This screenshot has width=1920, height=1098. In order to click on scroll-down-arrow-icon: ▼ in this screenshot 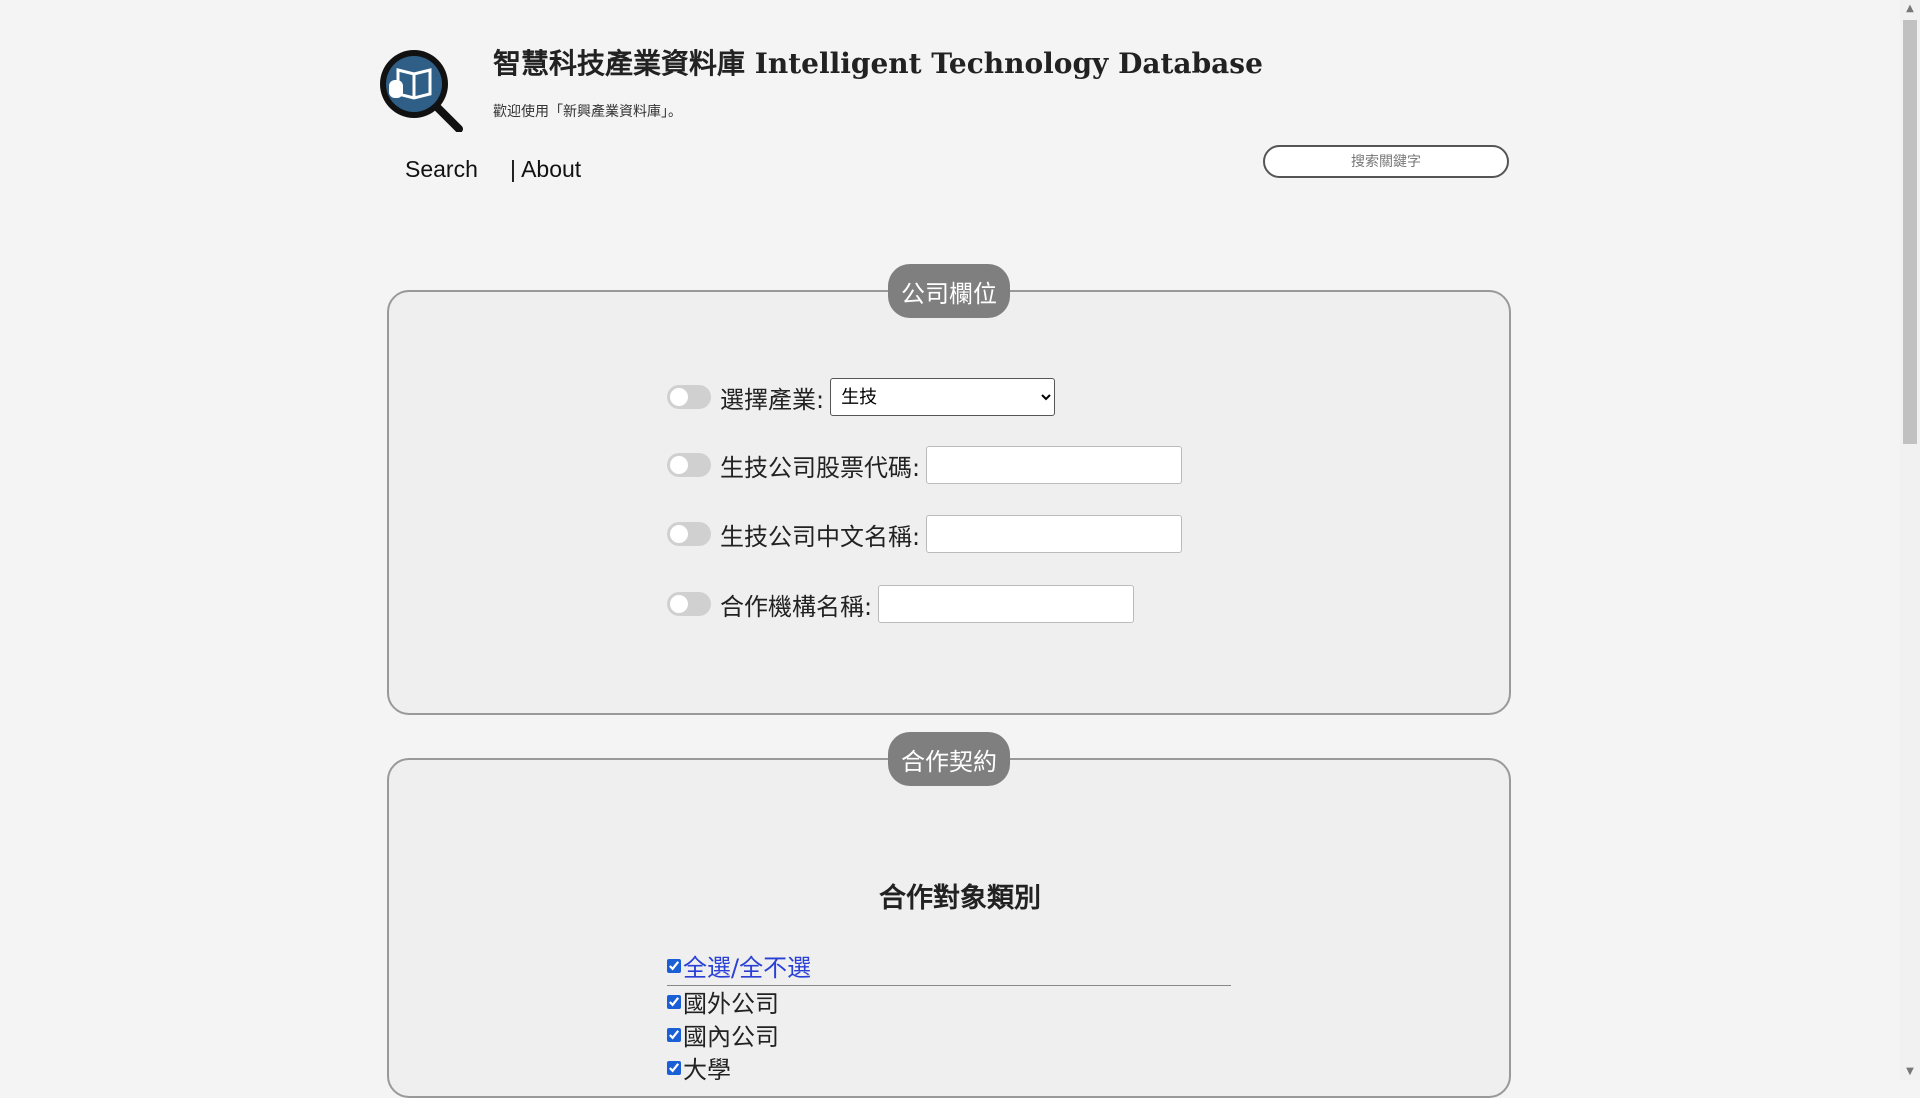, I will do `click(1910, 1071)`.